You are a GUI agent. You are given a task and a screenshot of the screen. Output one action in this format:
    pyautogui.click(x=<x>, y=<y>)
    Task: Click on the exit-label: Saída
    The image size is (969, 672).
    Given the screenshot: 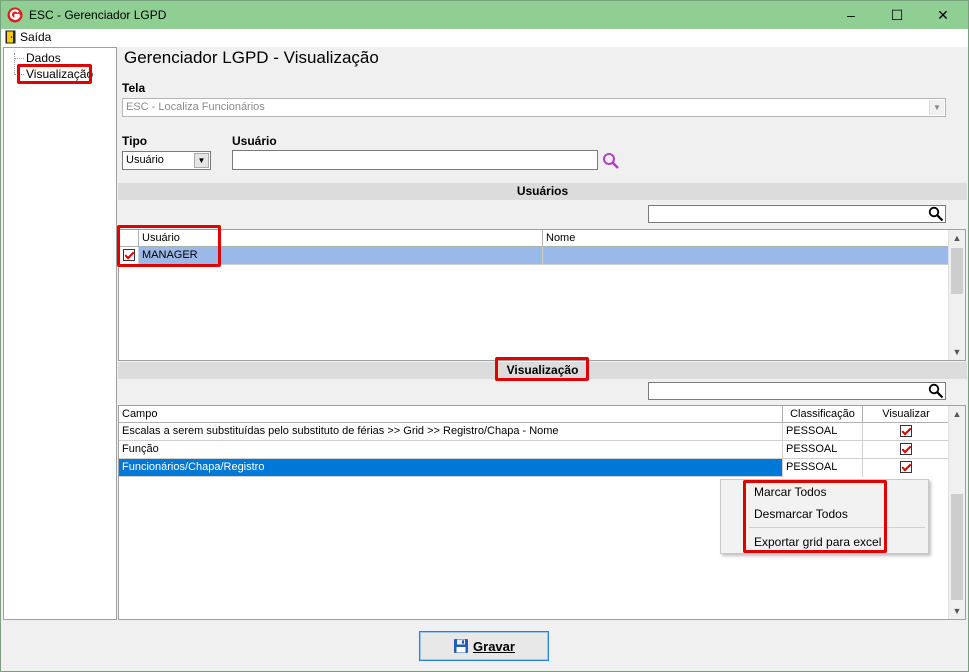 What is the action you would take?
    pyautogui.click(x=36, y=37)
    